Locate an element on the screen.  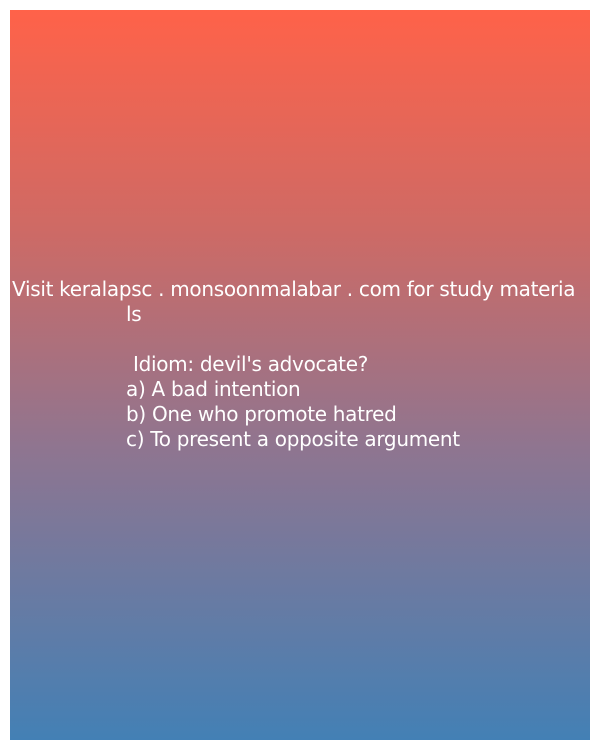
question-text: Idiom: devil's advocate? is located at coordinates (251, 364).